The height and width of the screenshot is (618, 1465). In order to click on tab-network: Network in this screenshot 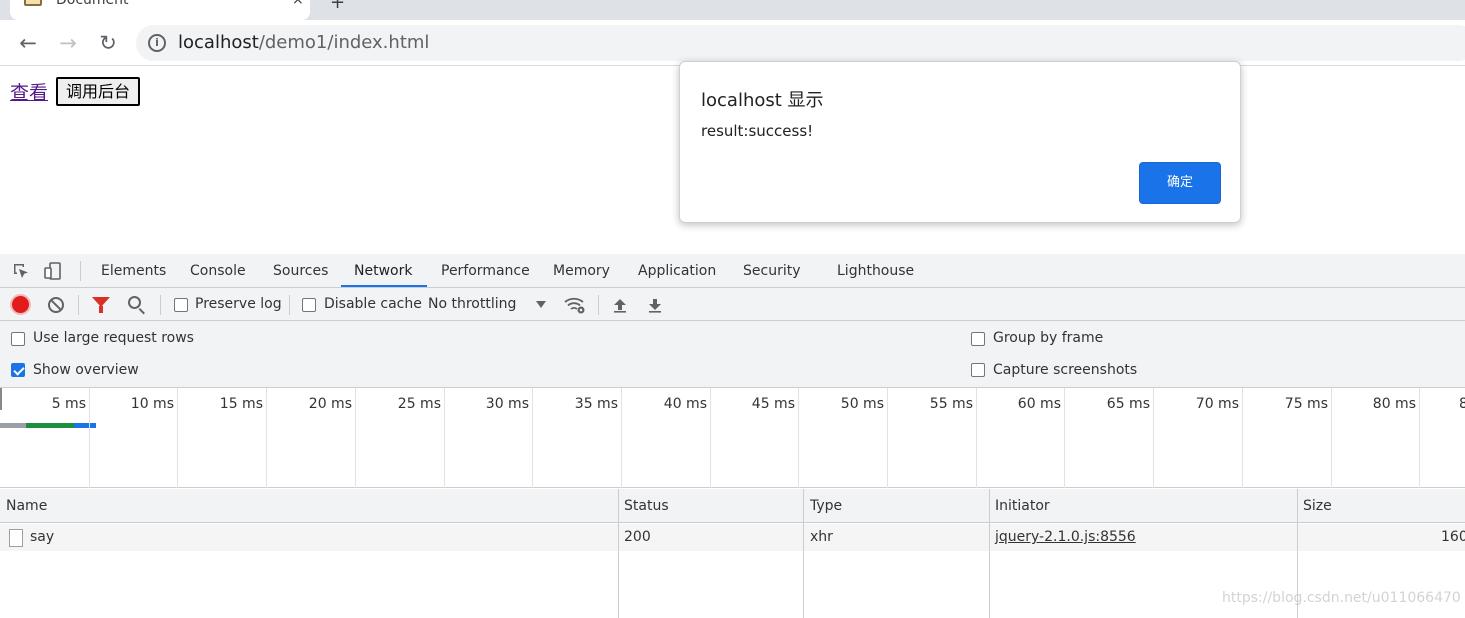, I will do `click(383, 271)`.